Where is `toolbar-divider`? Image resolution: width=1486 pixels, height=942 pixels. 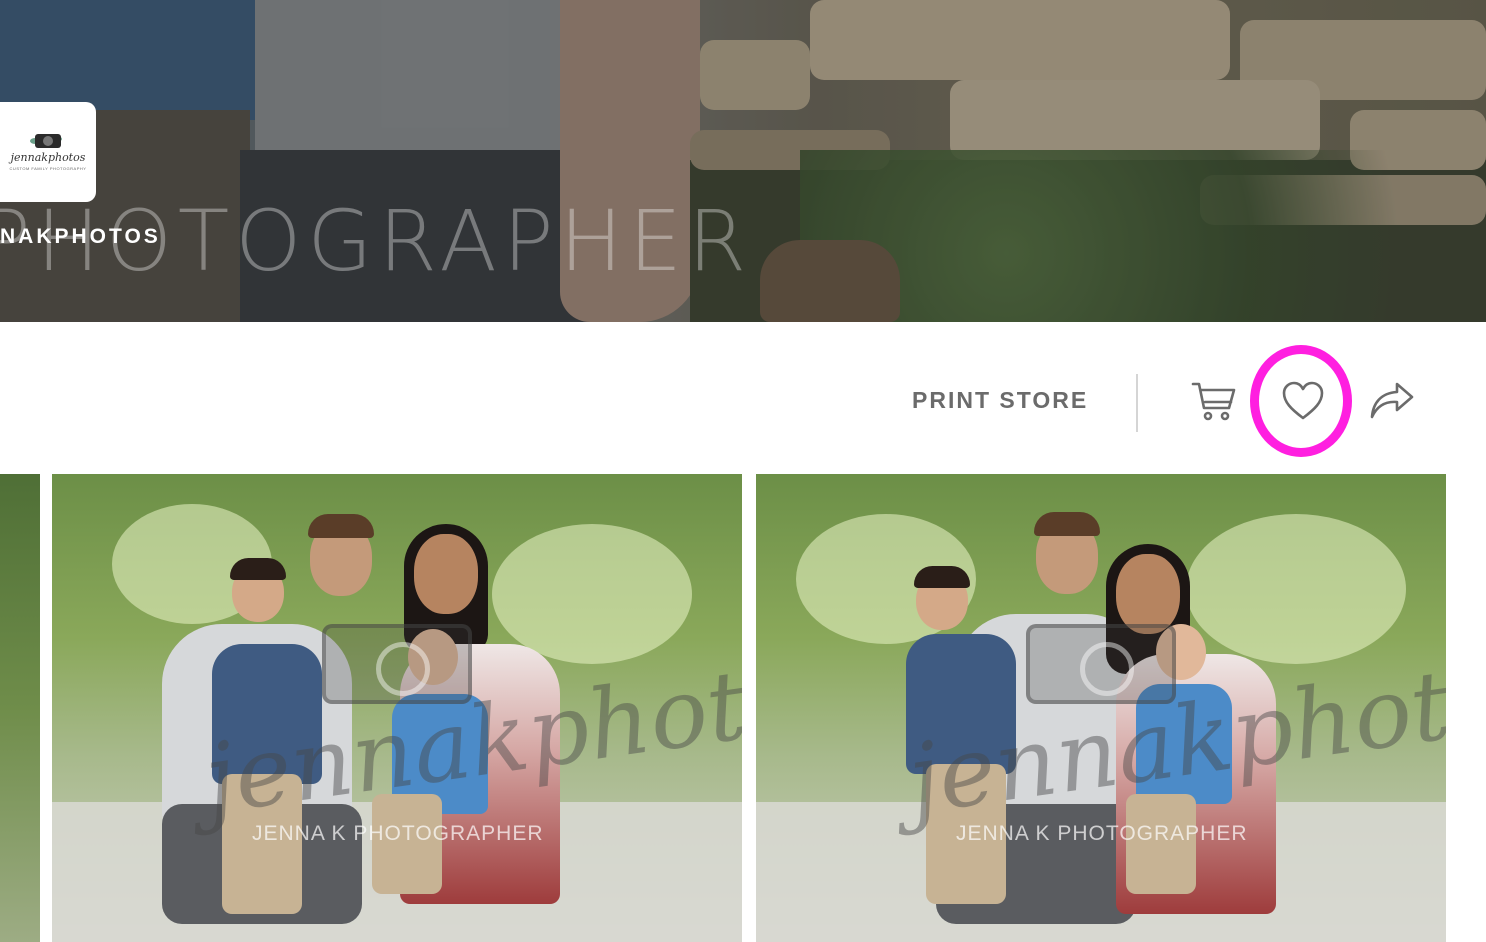
toolbar-divider is located at coordinates (1137, 403).